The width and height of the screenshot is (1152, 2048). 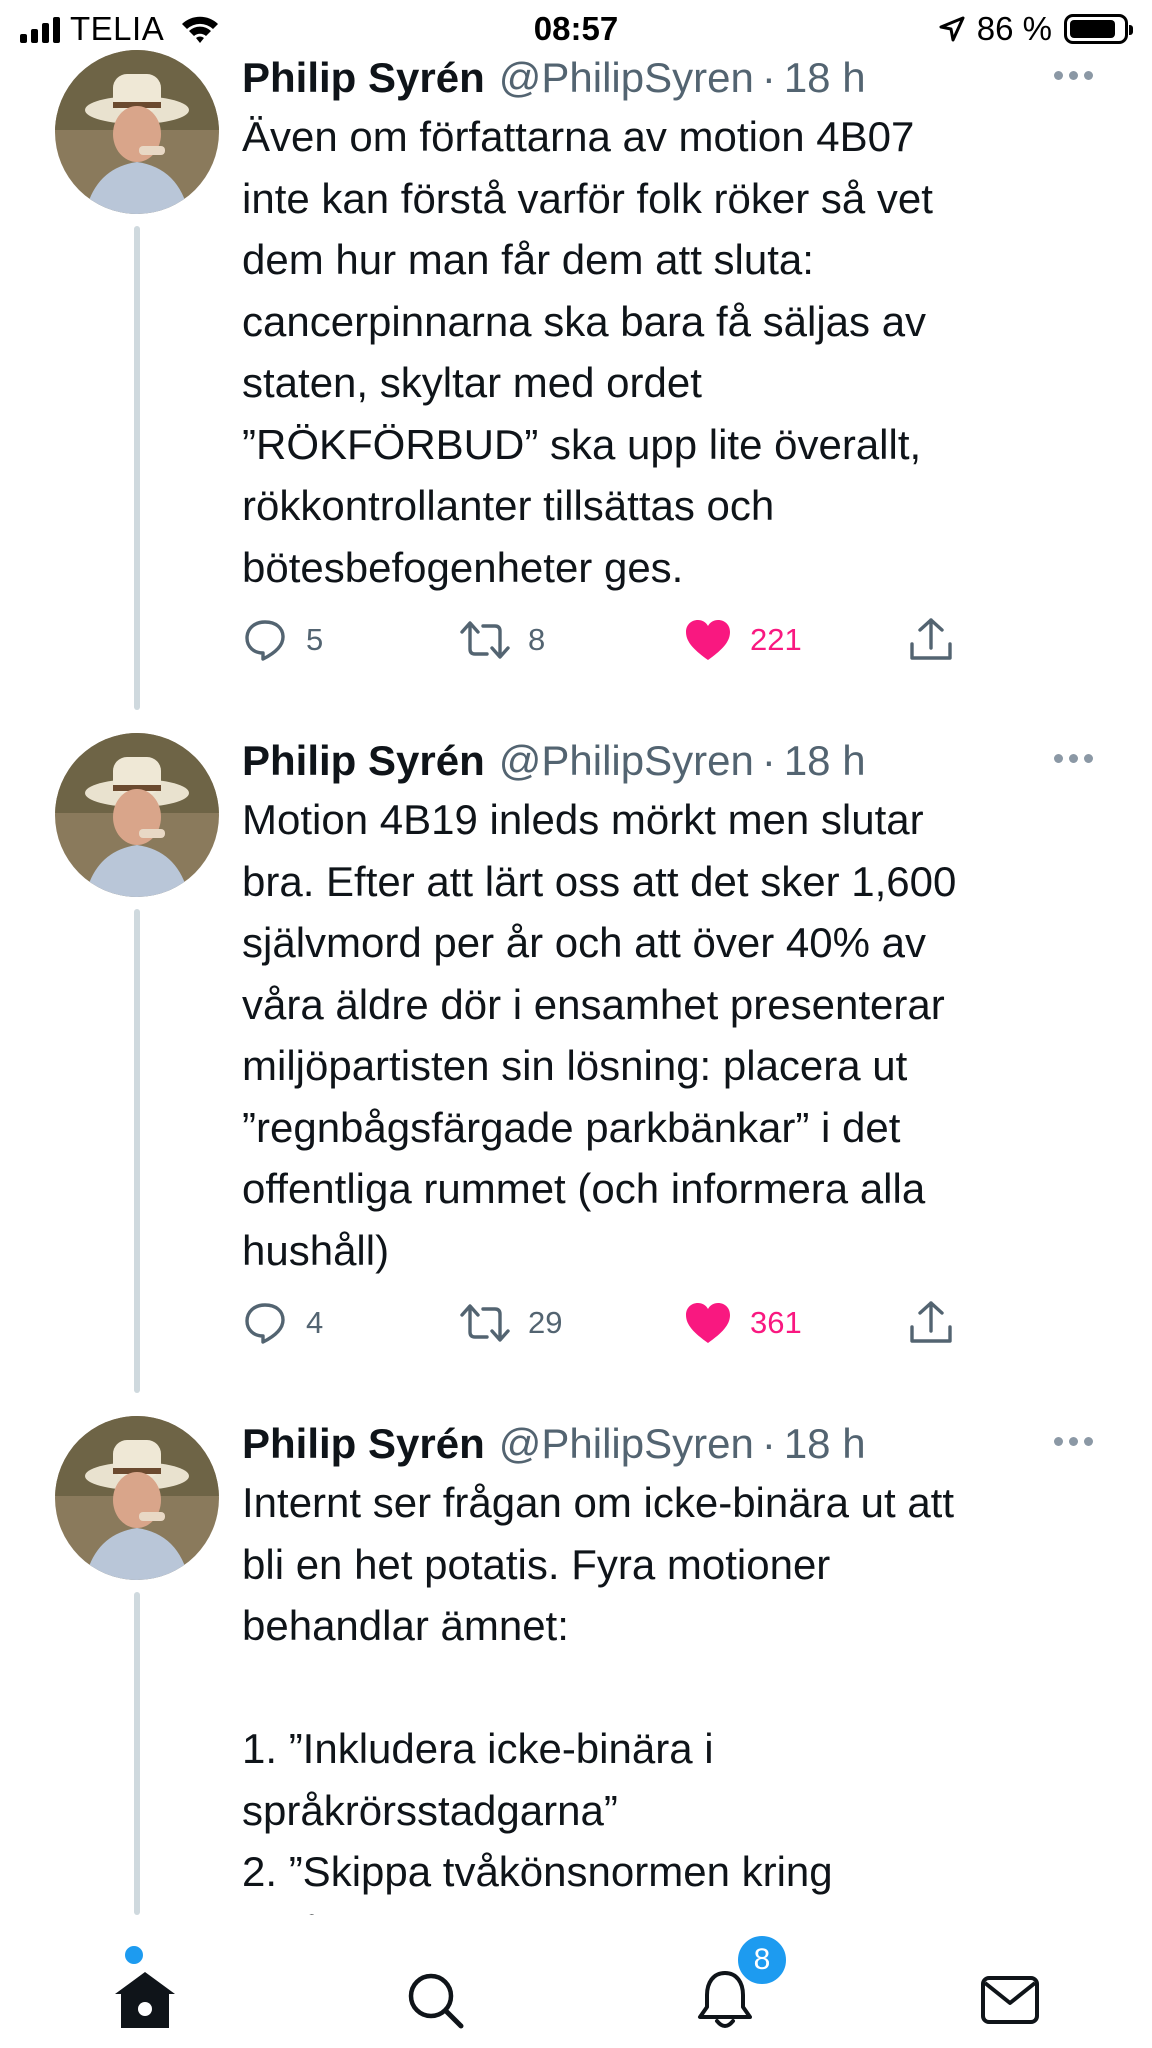 I want to click on nav-search, so click(x=435, y=2000).